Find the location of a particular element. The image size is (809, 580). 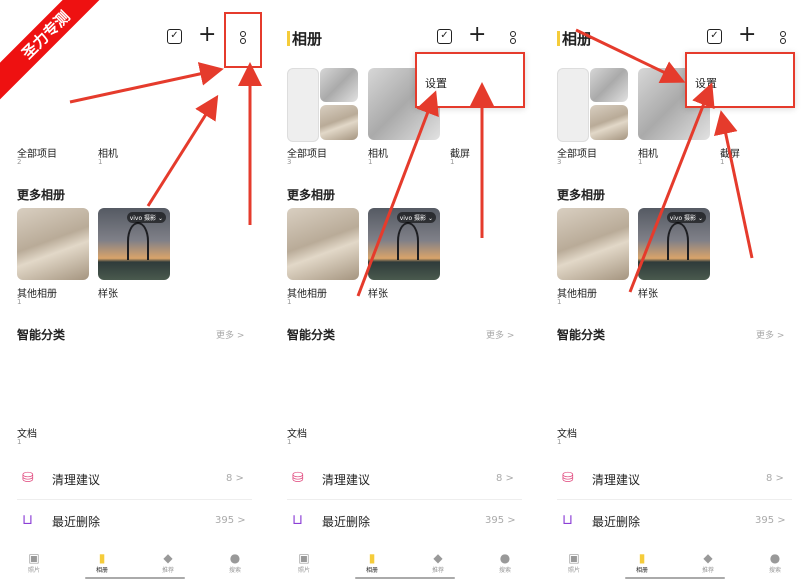

album-all-count: 2 is located at coordinates (19, 162).